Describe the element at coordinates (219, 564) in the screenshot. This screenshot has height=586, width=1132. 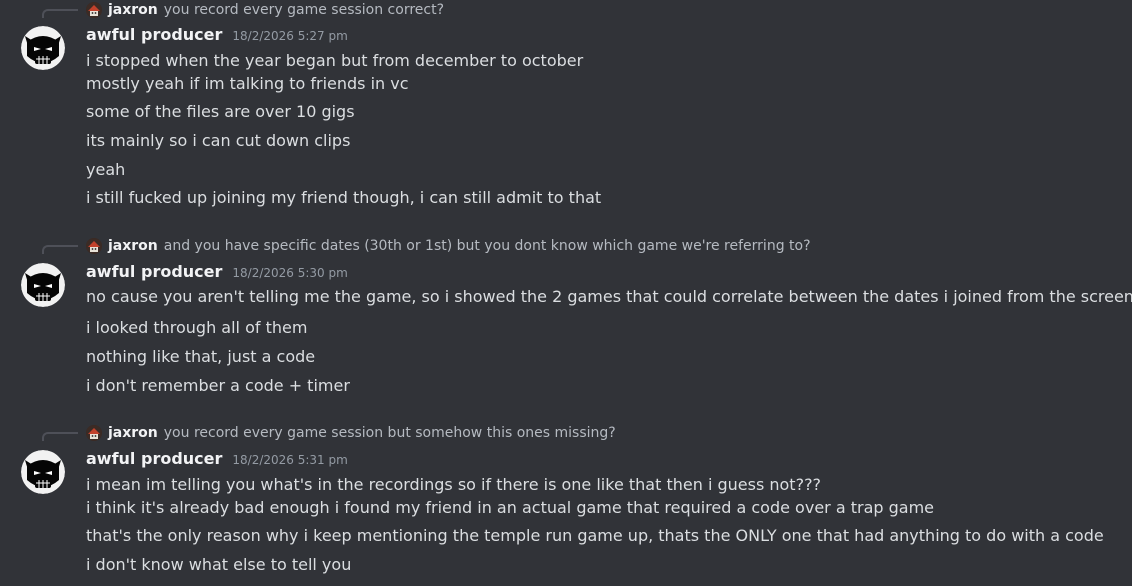
I see `message-text: i don't know what else to tell you` at that location.